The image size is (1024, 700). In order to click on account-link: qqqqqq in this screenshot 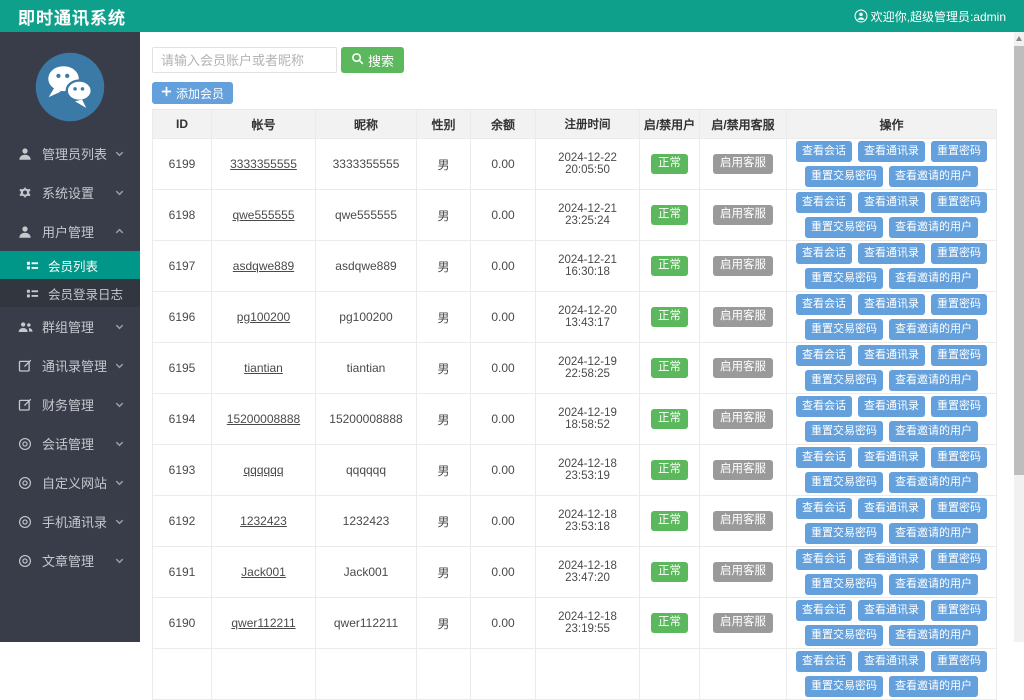, I will do `click(263, 470)`.